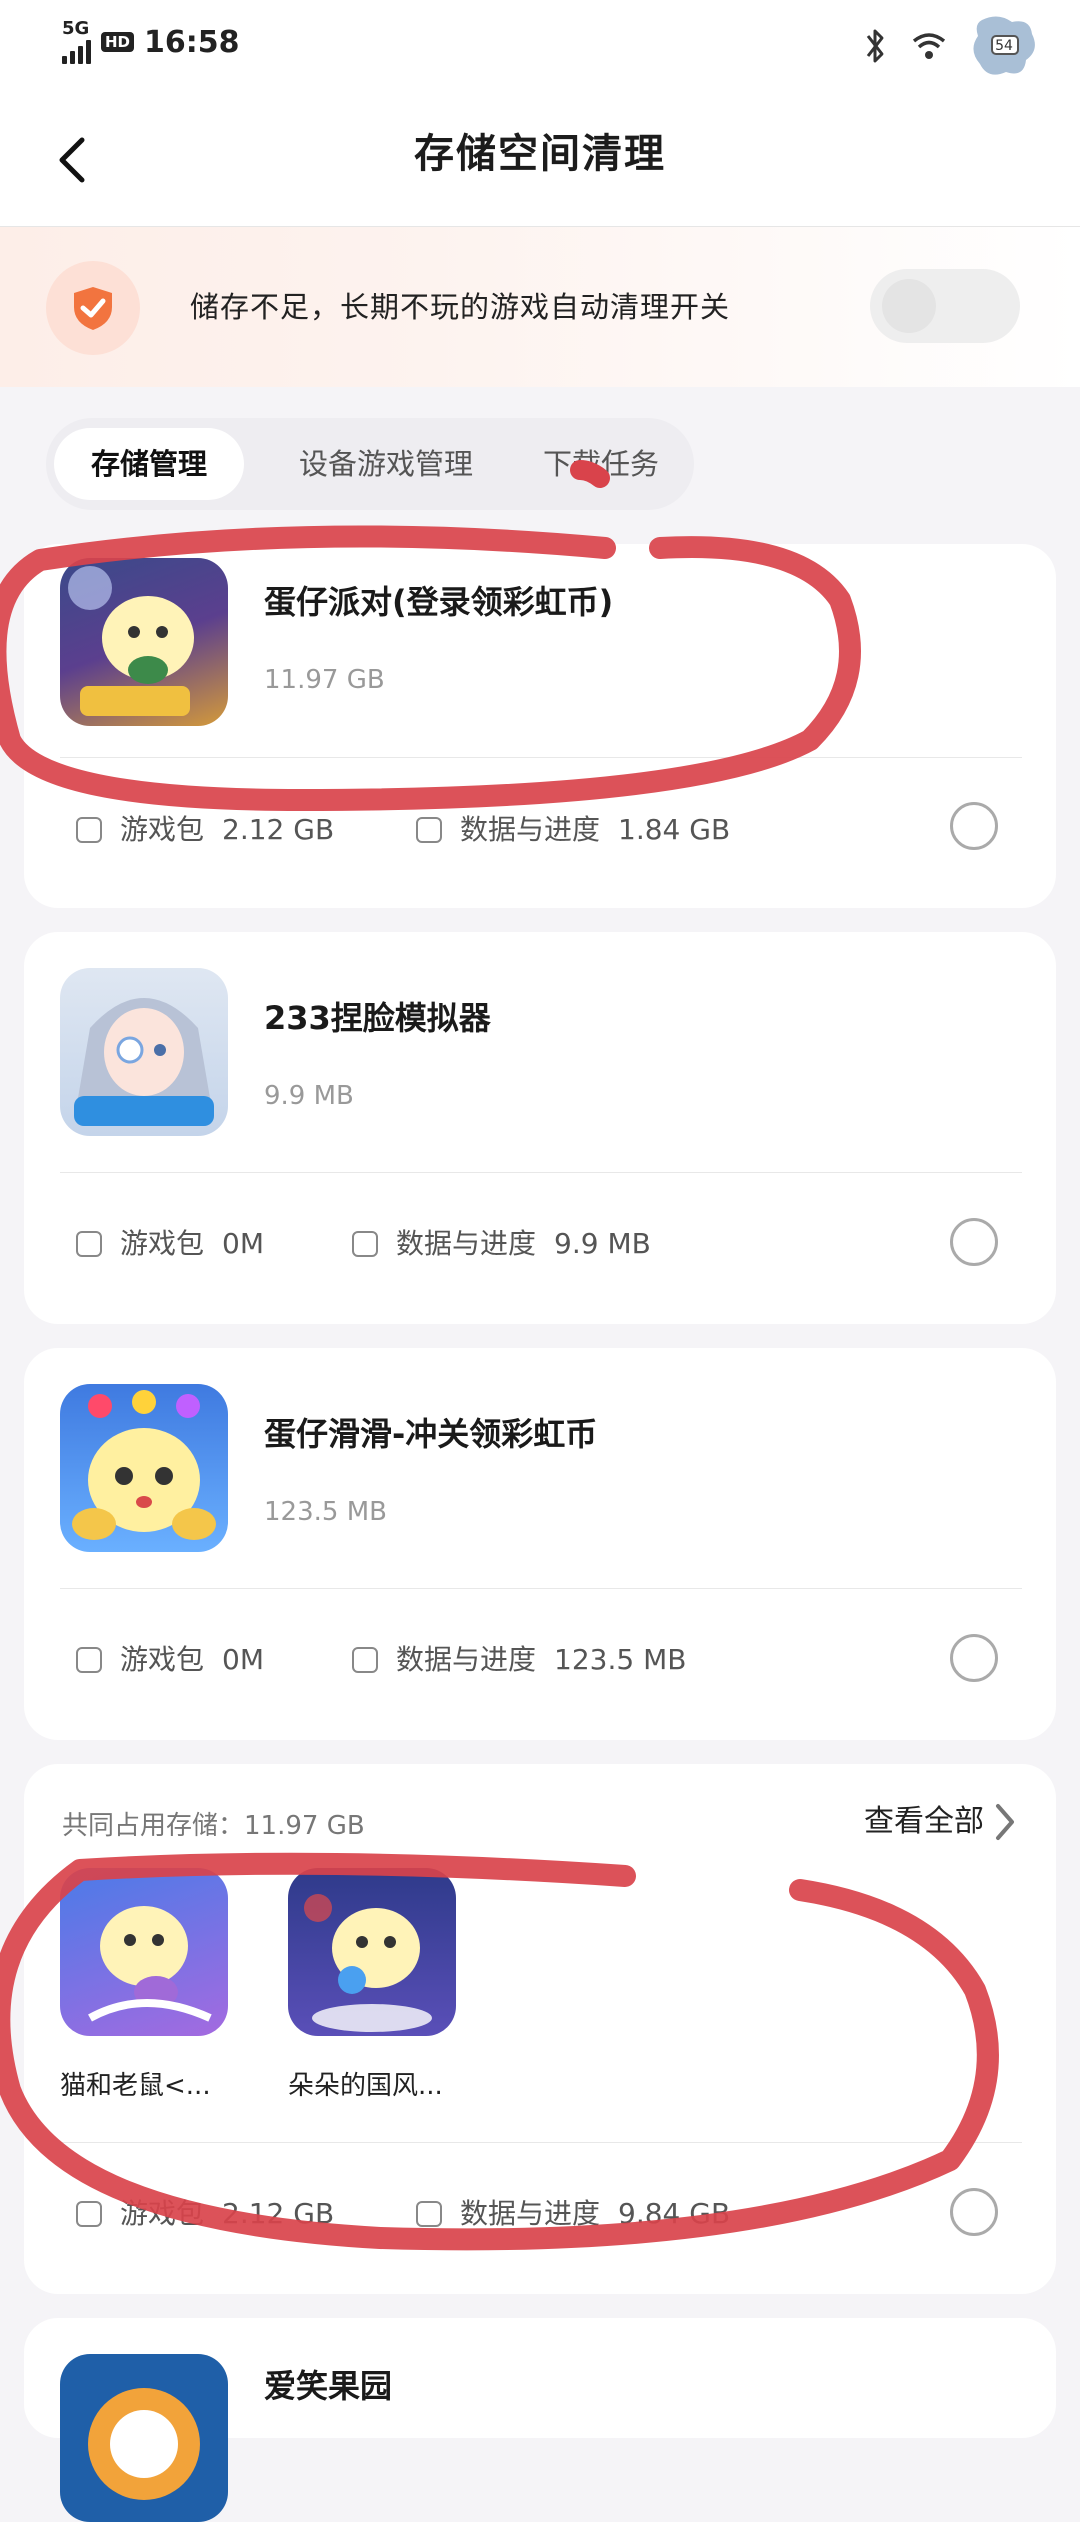  I want to click on tab-storage: 存储管理, so click(149, 464).